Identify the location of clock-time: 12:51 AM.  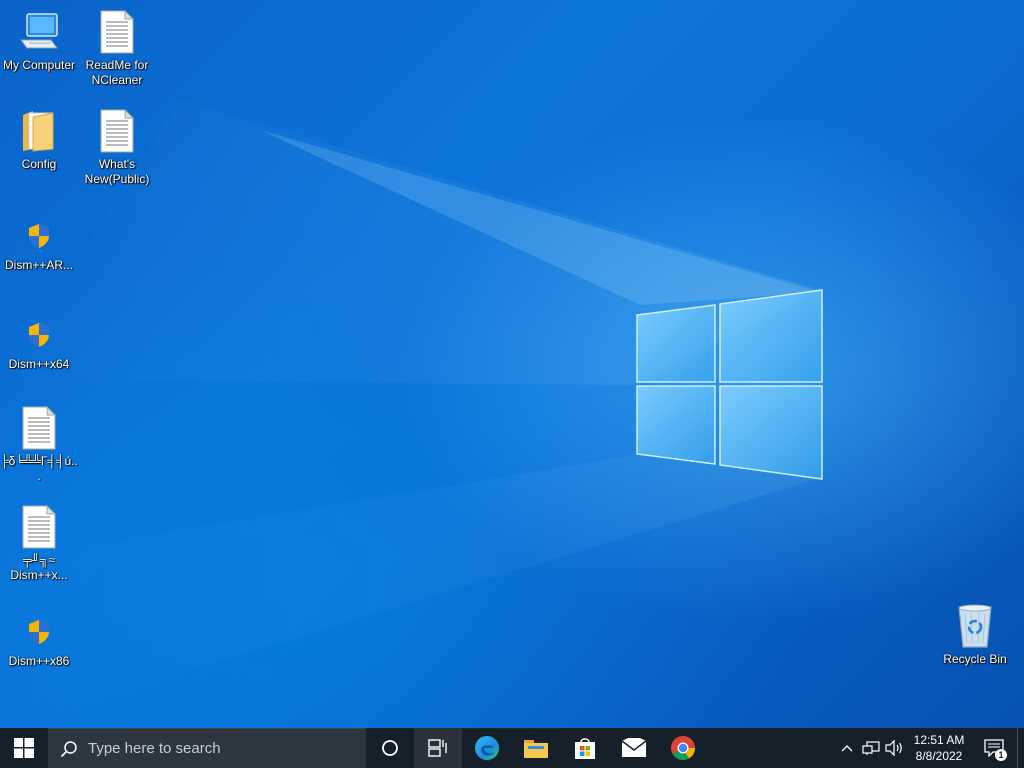
(939, 740).